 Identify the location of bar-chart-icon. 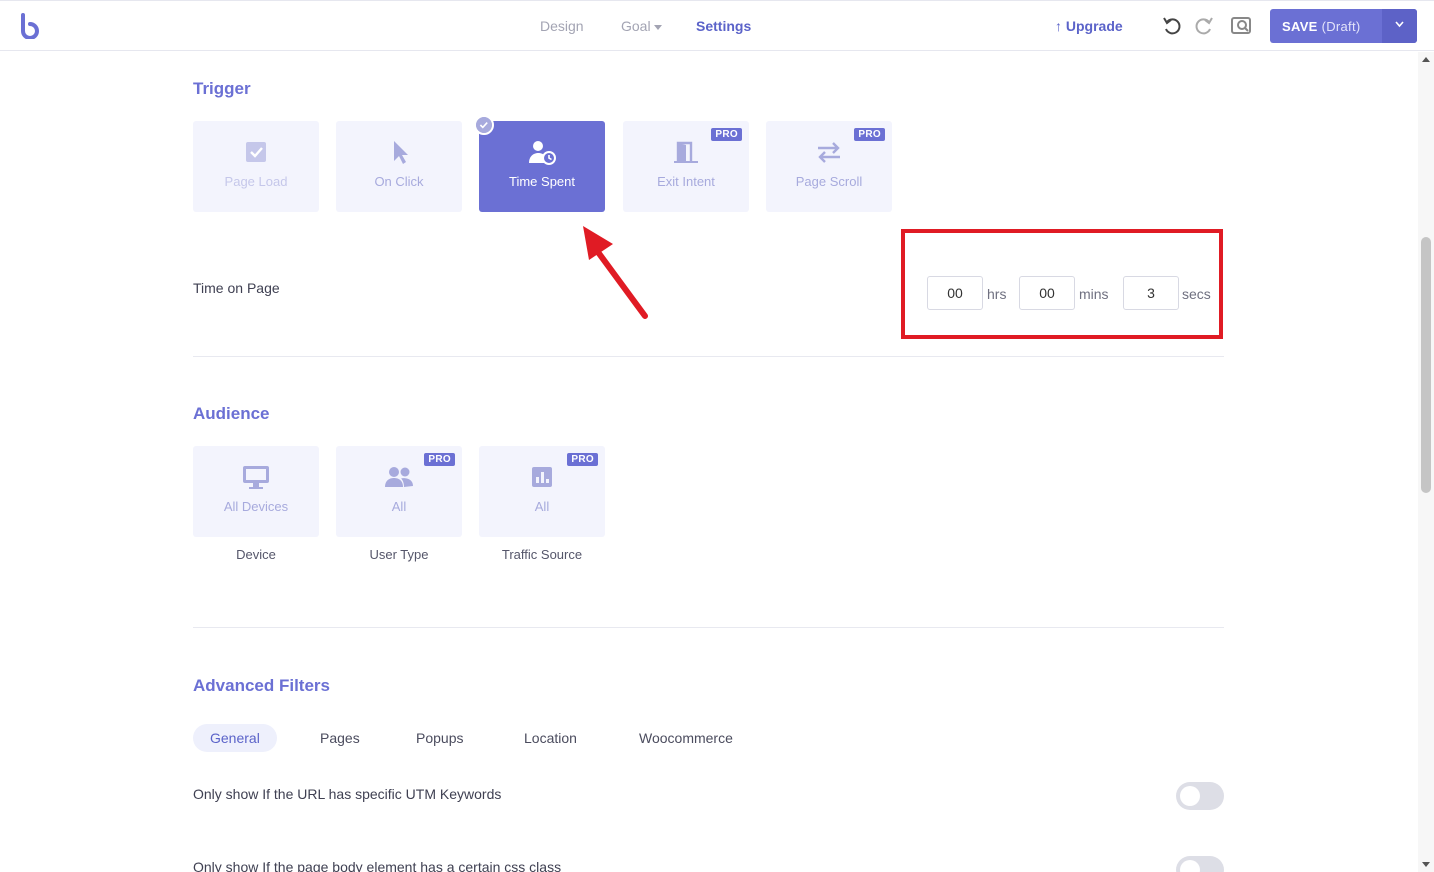
(542, 477).